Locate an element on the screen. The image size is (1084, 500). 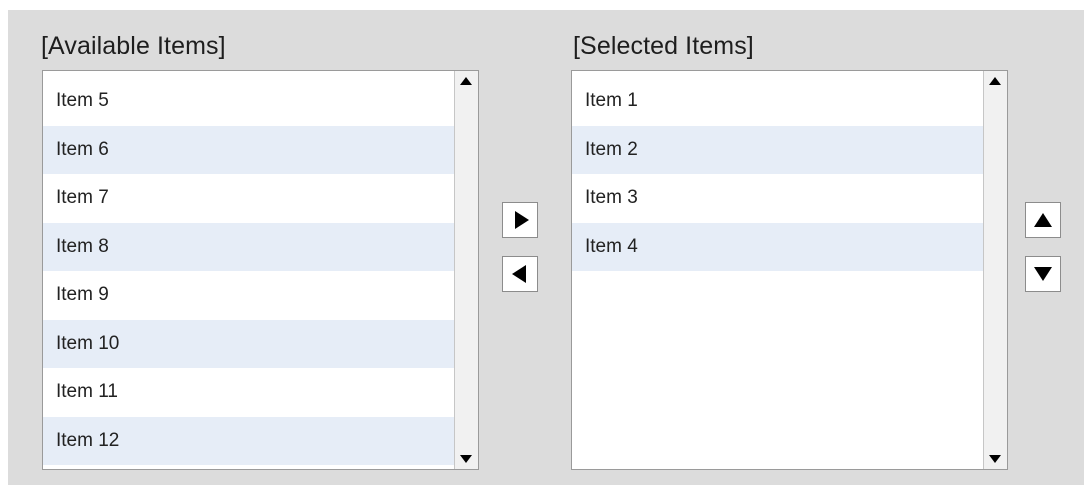
add-to-selected-button is located at coordinates (520, 220).